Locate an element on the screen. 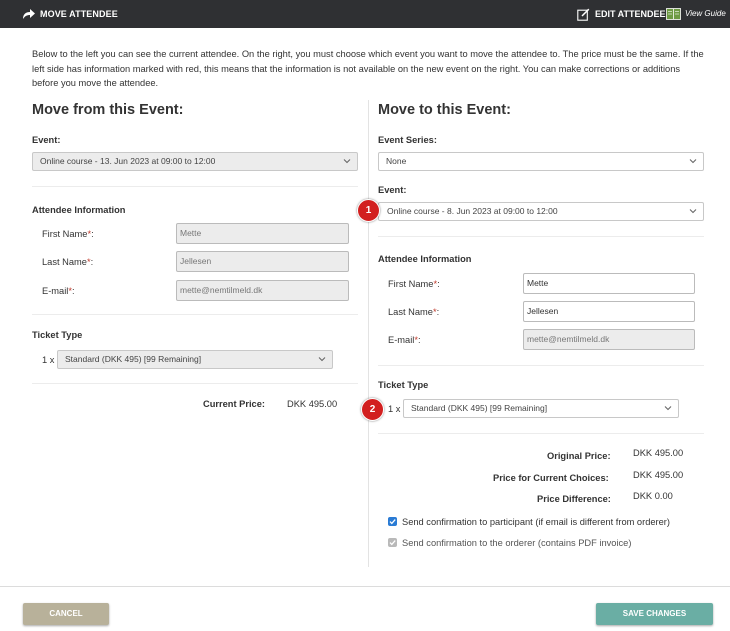 The width and height of the screenshot is (730, 631). event-series-value: None is located at coordinates (396, 161).